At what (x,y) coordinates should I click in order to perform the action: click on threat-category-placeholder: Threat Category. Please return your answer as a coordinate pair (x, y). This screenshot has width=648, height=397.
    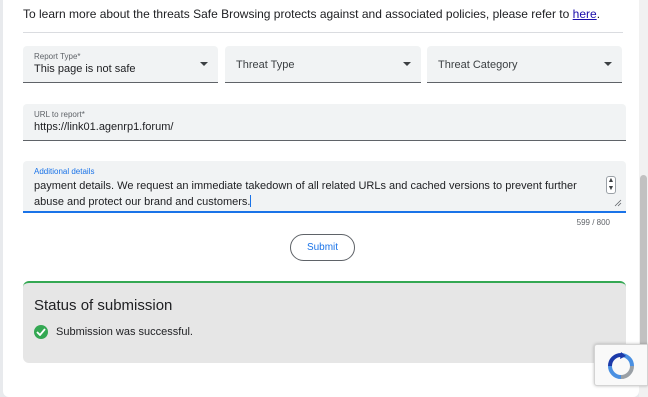
    Looking at the image, I should click on (478, 65).